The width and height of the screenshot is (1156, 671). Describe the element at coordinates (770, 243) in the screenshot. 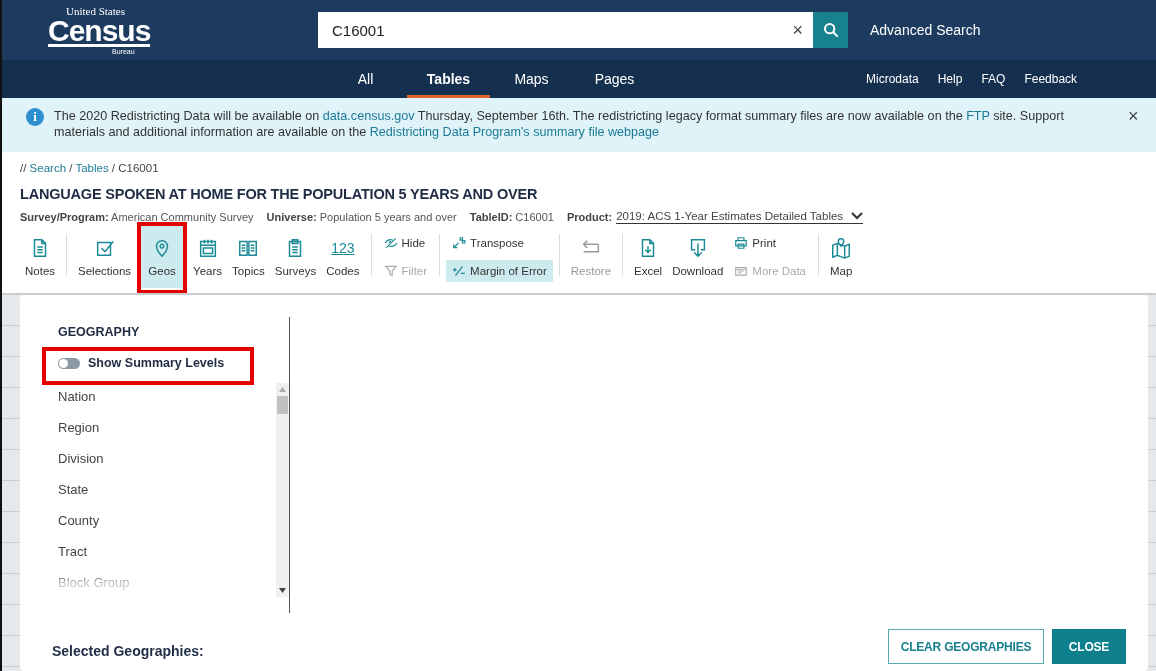

I see `toolbar-button: Print` at that location.